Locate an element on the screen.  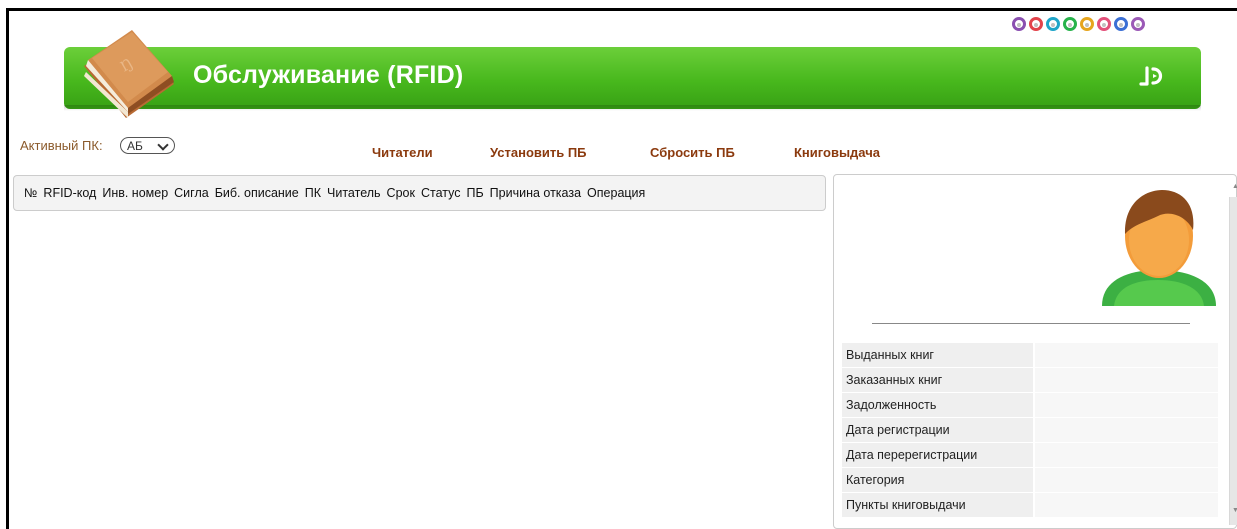
active-pk-select: АБ is located at coordinates (147, 145).